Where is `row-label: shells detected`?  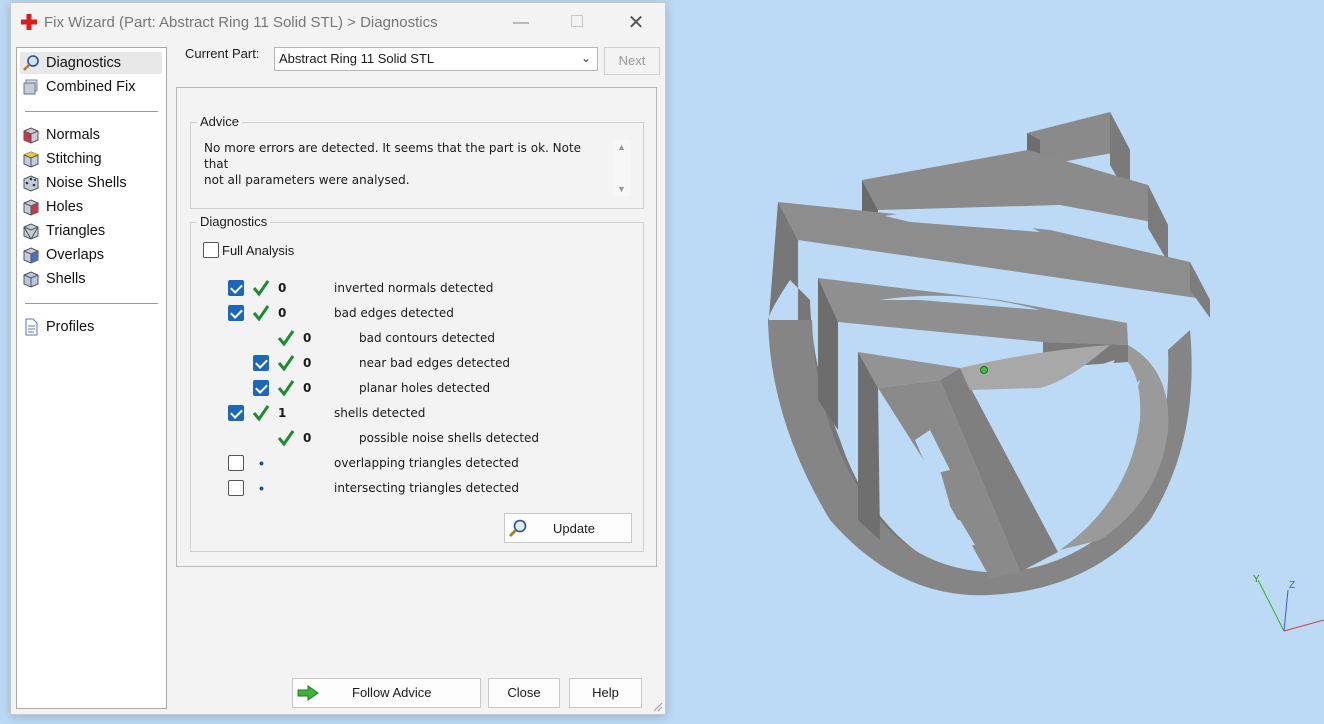 row-label: shells detected is located at coordinates (380, 413).